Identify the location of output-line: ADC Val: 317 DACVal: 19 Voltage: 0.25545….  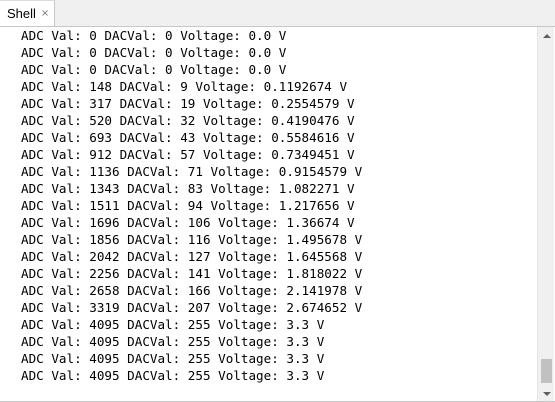
(188, 103).